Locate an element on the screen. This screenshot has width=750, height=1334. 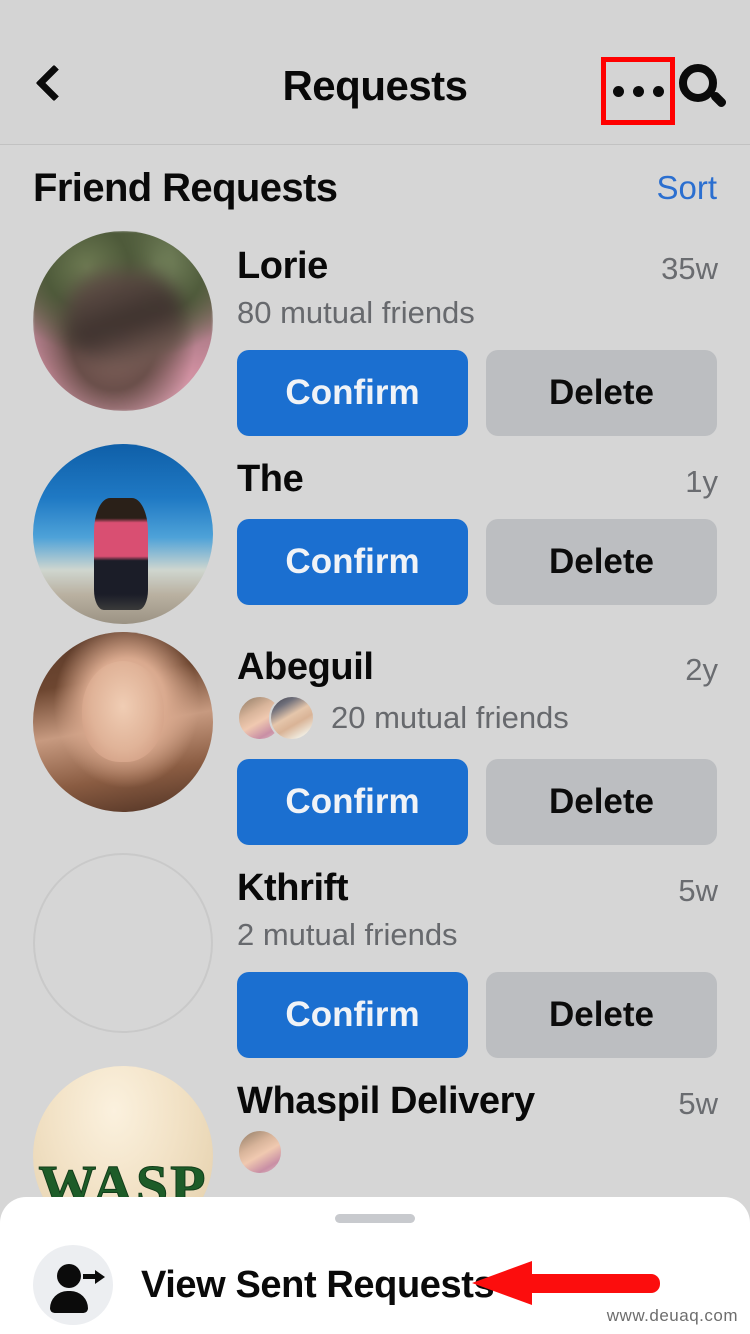
request-name-line: The 1y is located at coordinates (484, 479).